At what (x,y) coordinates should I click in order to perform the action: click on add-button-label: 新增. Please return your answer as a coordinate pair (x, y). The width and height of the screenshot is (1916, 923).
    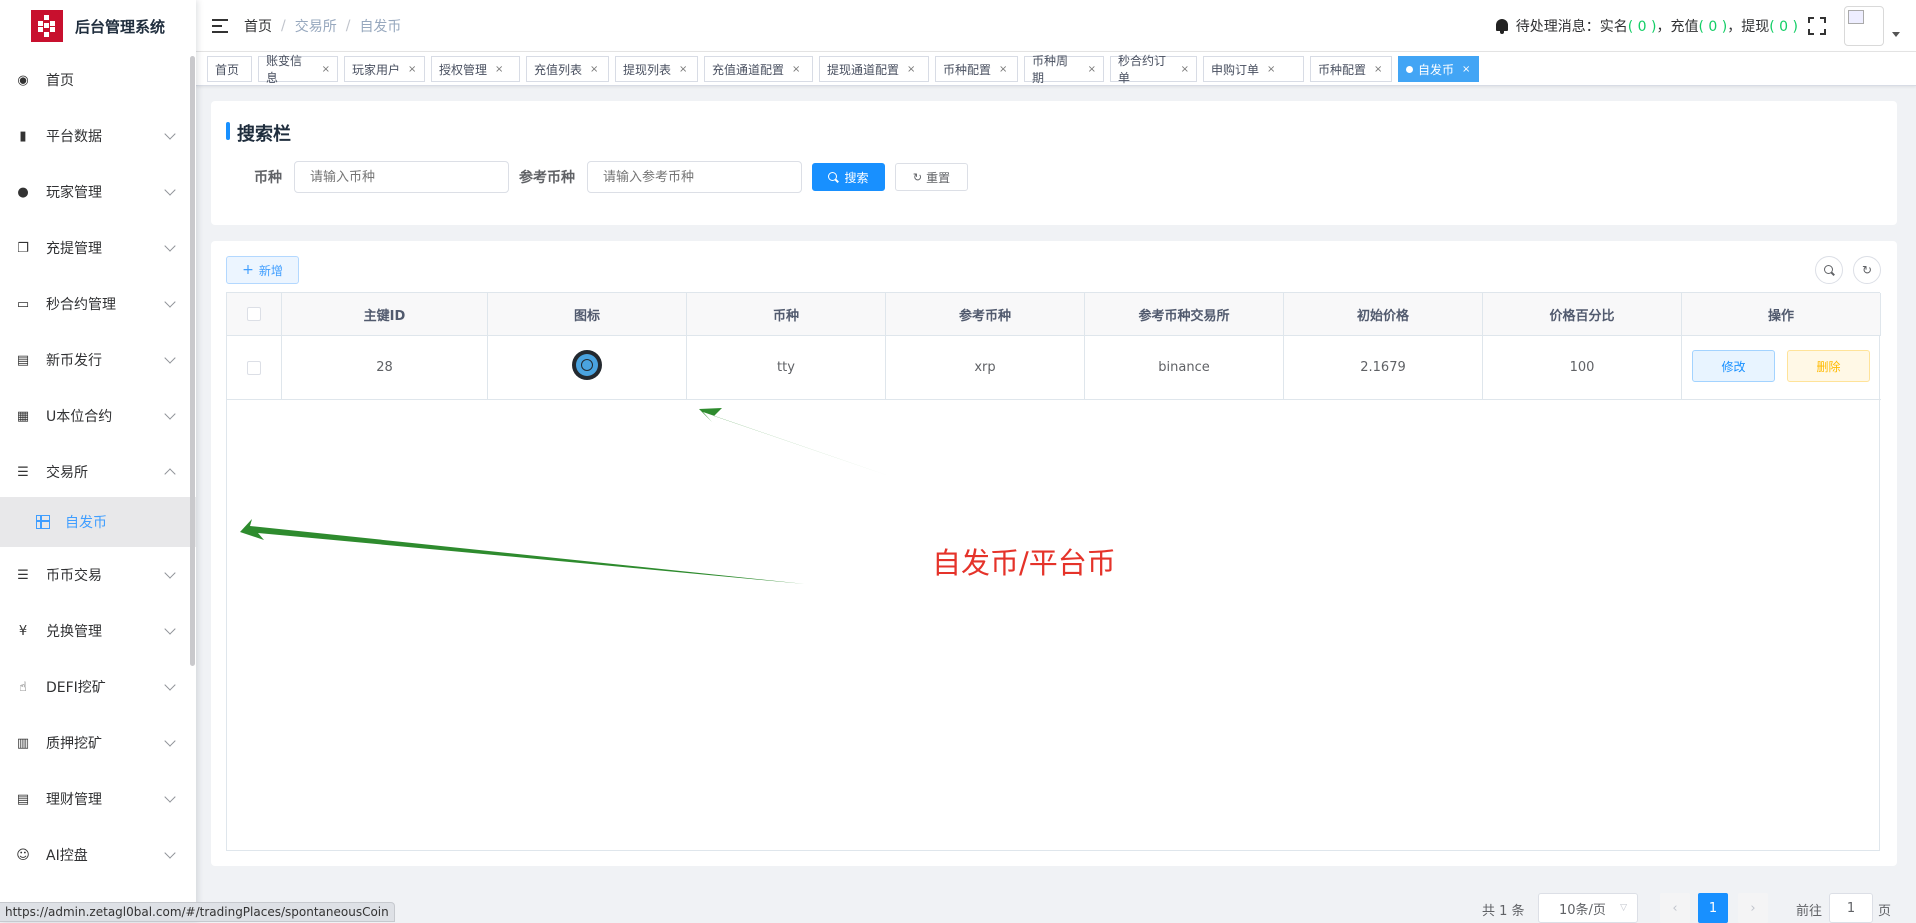
    Looking at the image, I should click on (270, 270).